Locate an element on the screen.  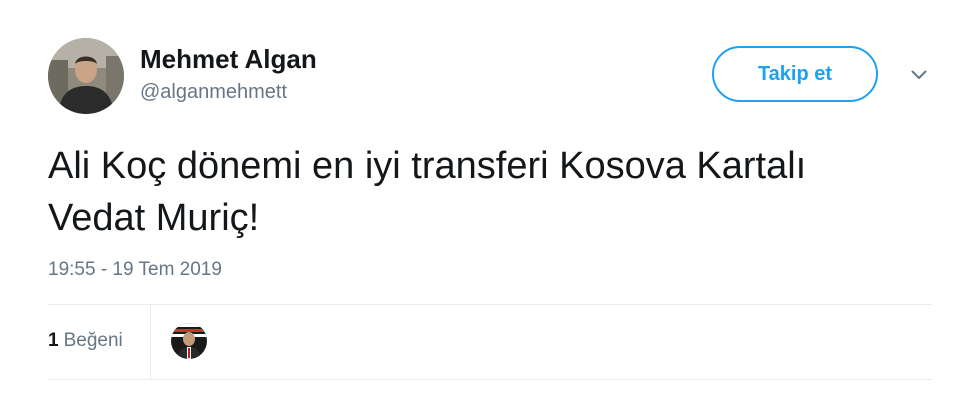
liker-avatar is located at coordinates (189, 341).